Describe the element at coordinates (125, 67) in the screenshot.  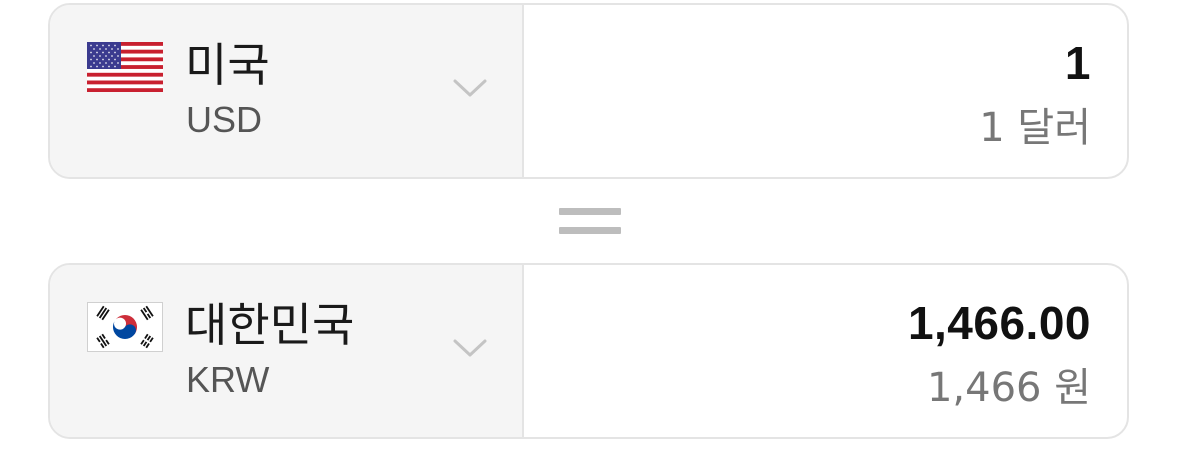
I see `us-flag-icon` at that location.